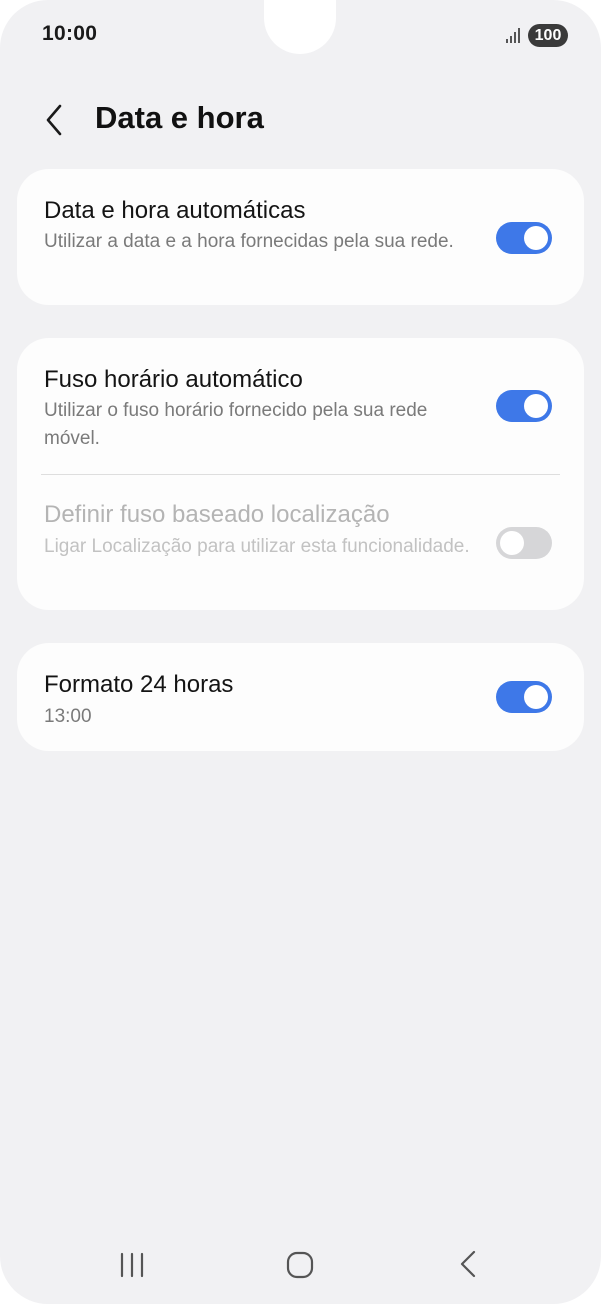  I want to click on format-24h-toggle, so click(524, 697).